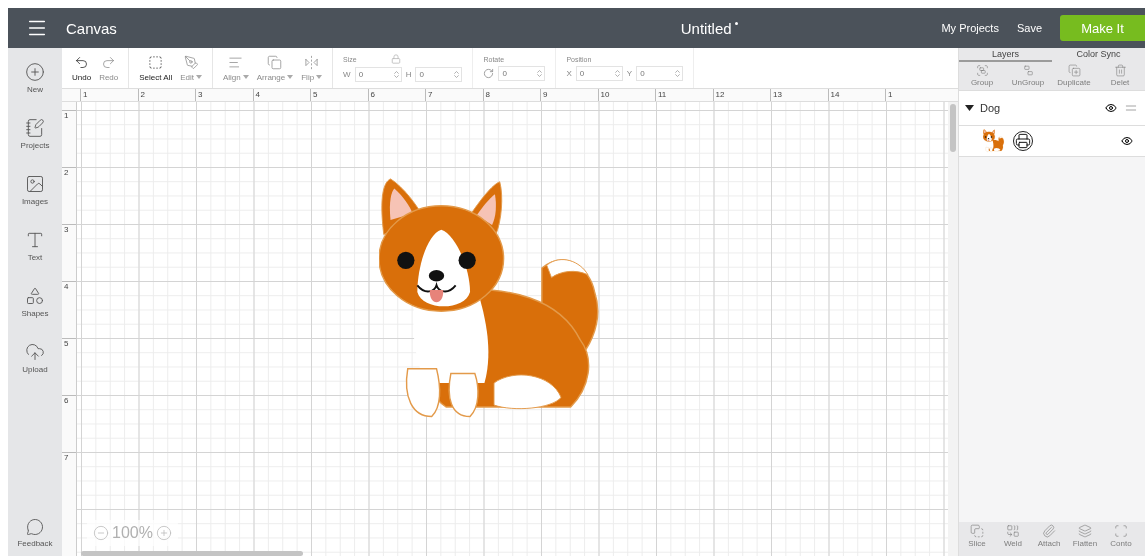 Image resolution: width=1145 pixels, height=556 pixels. Describe the element at coordinates (156, 62) in the screenshot. I see `dashed-square-icon` at that location.